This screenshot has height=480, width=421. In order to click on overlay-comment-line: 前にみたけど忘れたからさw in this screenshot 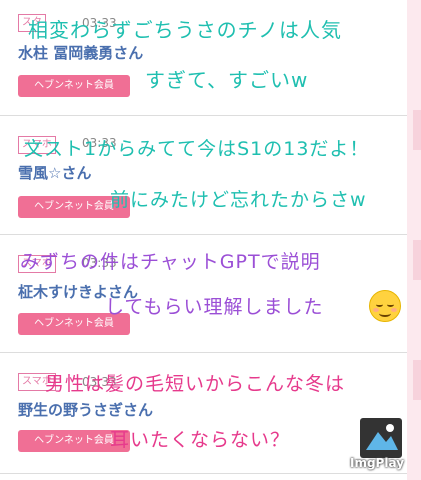, I will do `click(238, 200)`.